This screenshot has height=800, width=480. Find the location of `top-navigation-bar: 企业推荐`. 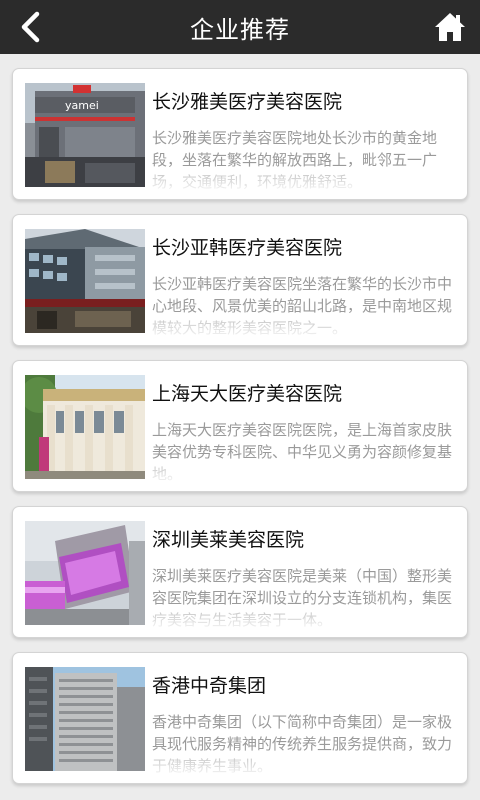

top-navigation-bar: 企业推荐 is located at coordinates (240, 27).